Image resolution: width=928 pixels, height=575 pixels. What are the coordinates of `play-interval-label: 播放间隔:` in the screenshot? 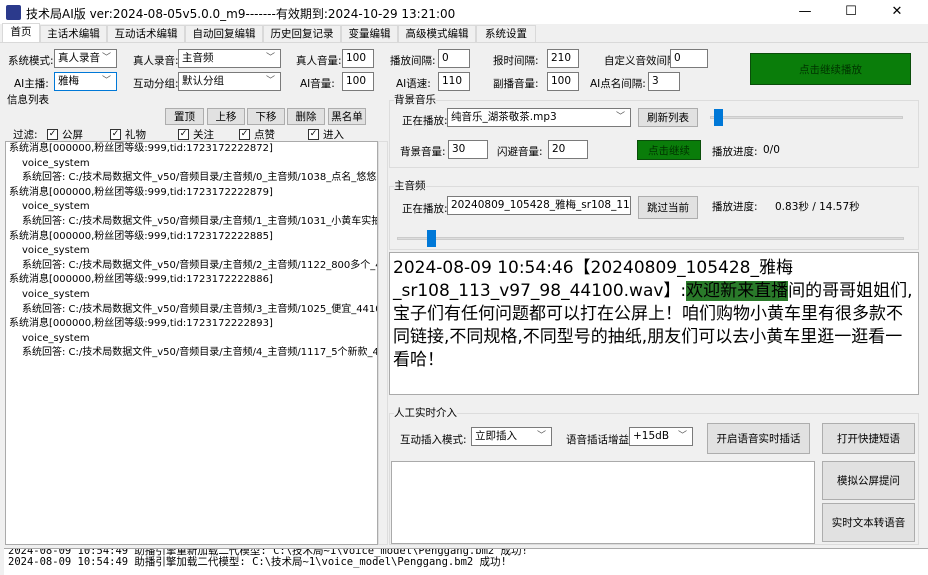 It's located at (413, 61).